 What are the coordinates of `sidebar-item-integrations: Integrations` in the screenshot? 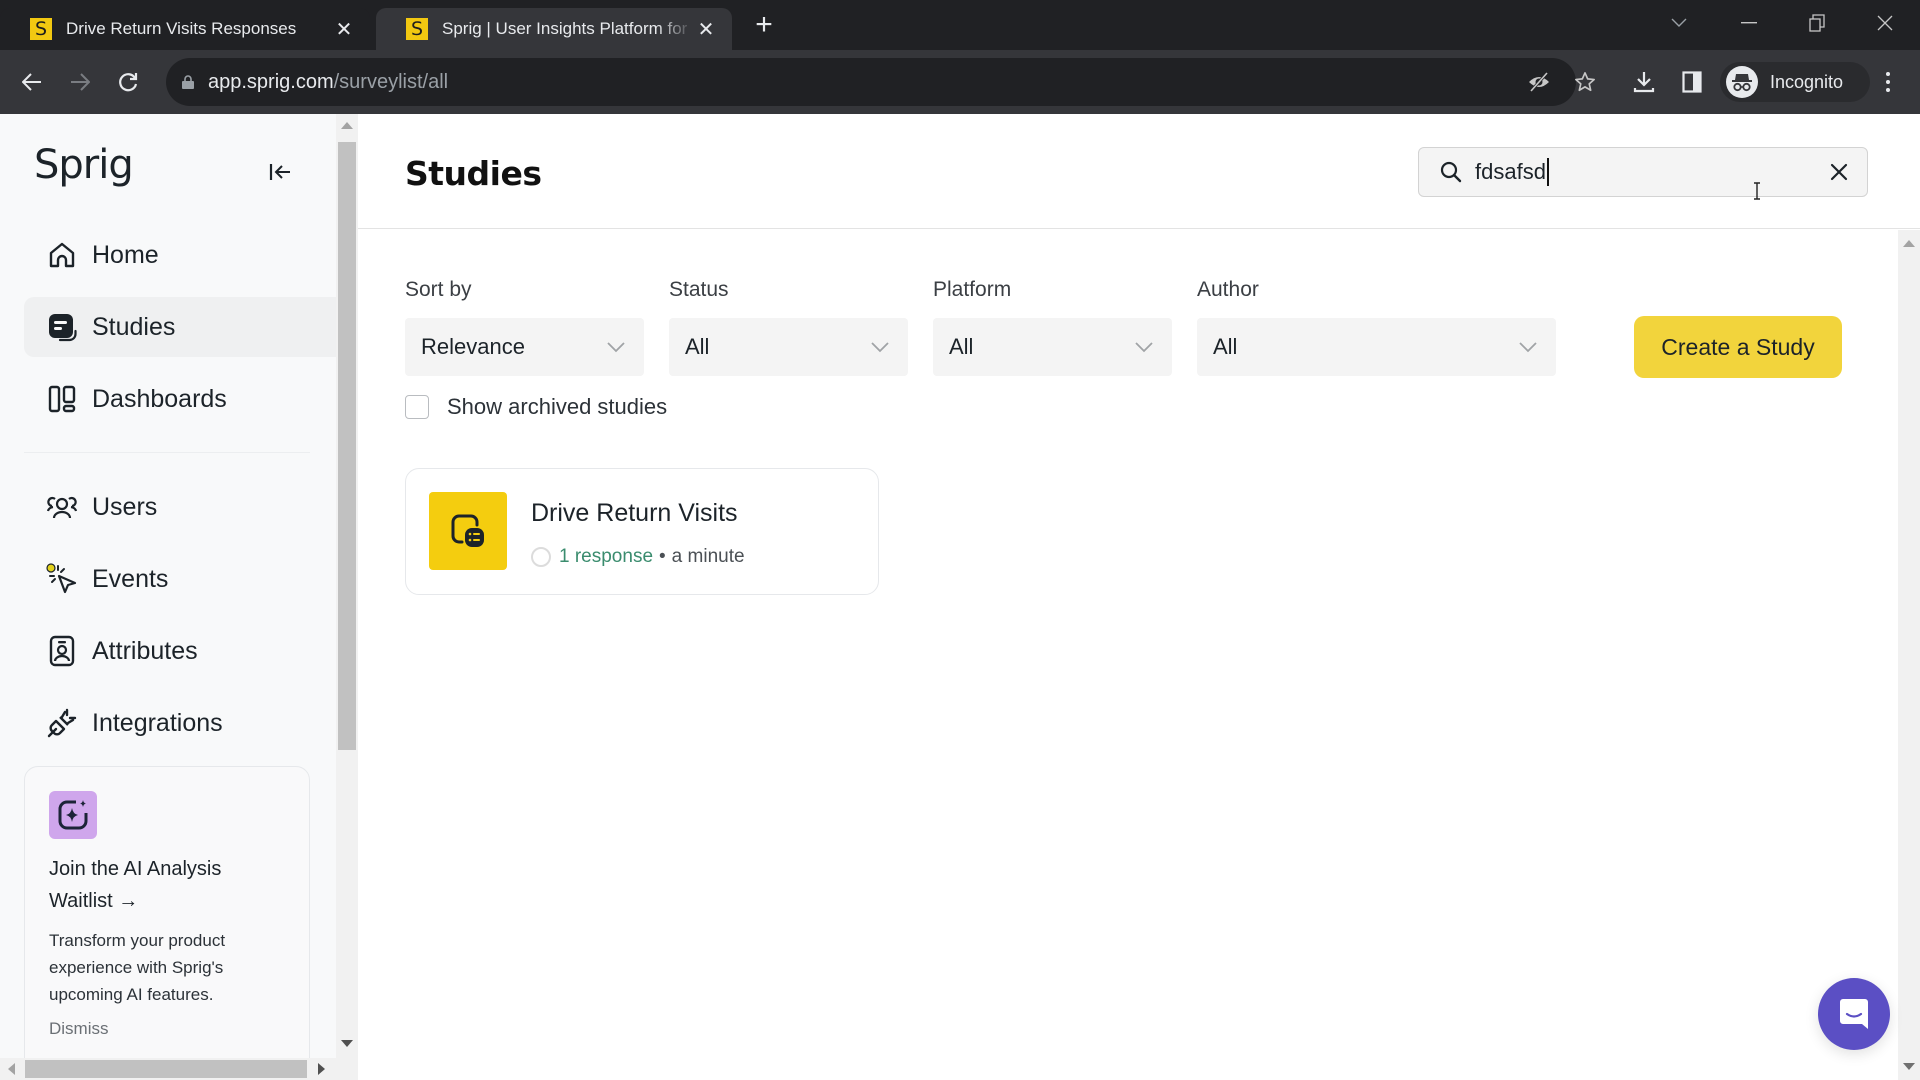 It's located at (180, 723).